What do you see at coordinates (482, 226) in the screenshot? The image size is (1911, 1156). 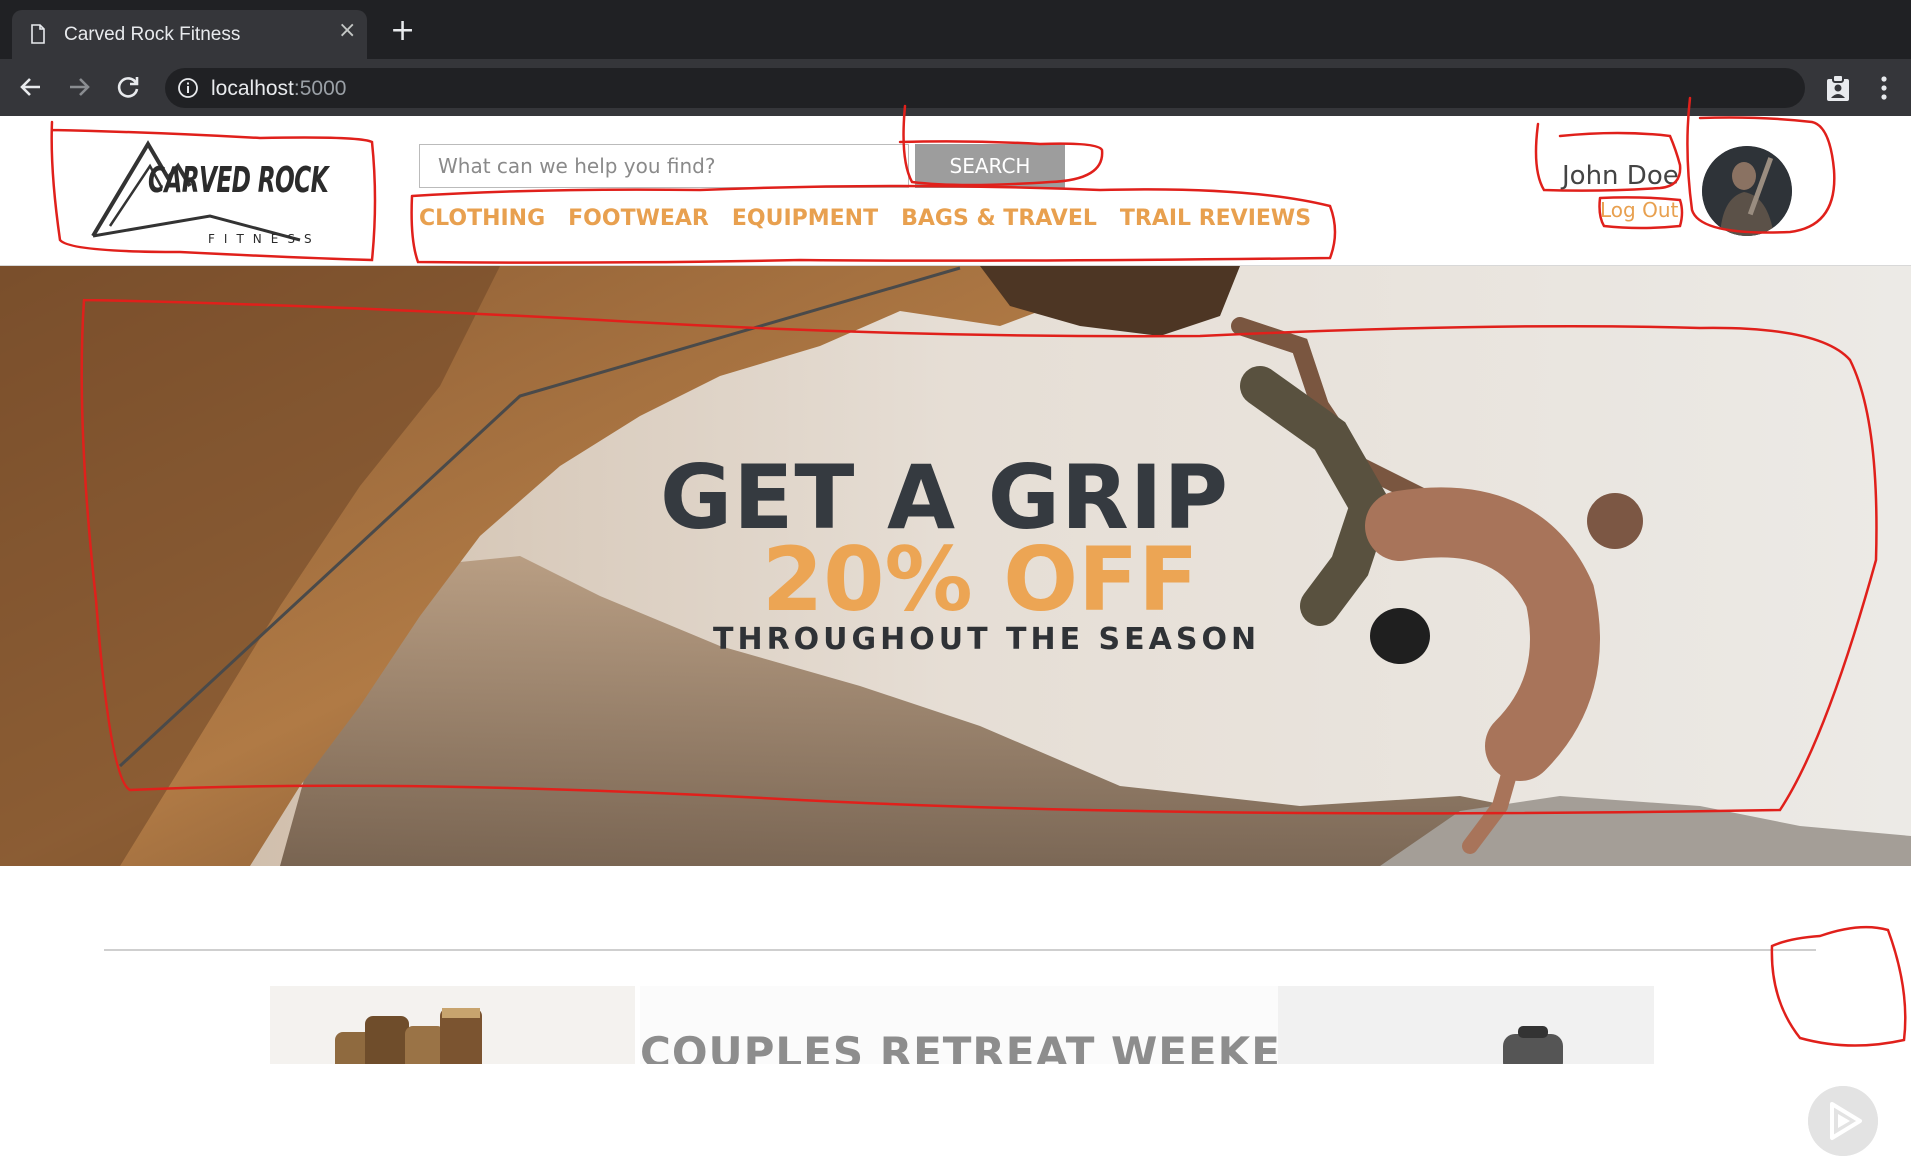 I see `nav-clothing: CLOTHING` at bounding box center [482, 226].